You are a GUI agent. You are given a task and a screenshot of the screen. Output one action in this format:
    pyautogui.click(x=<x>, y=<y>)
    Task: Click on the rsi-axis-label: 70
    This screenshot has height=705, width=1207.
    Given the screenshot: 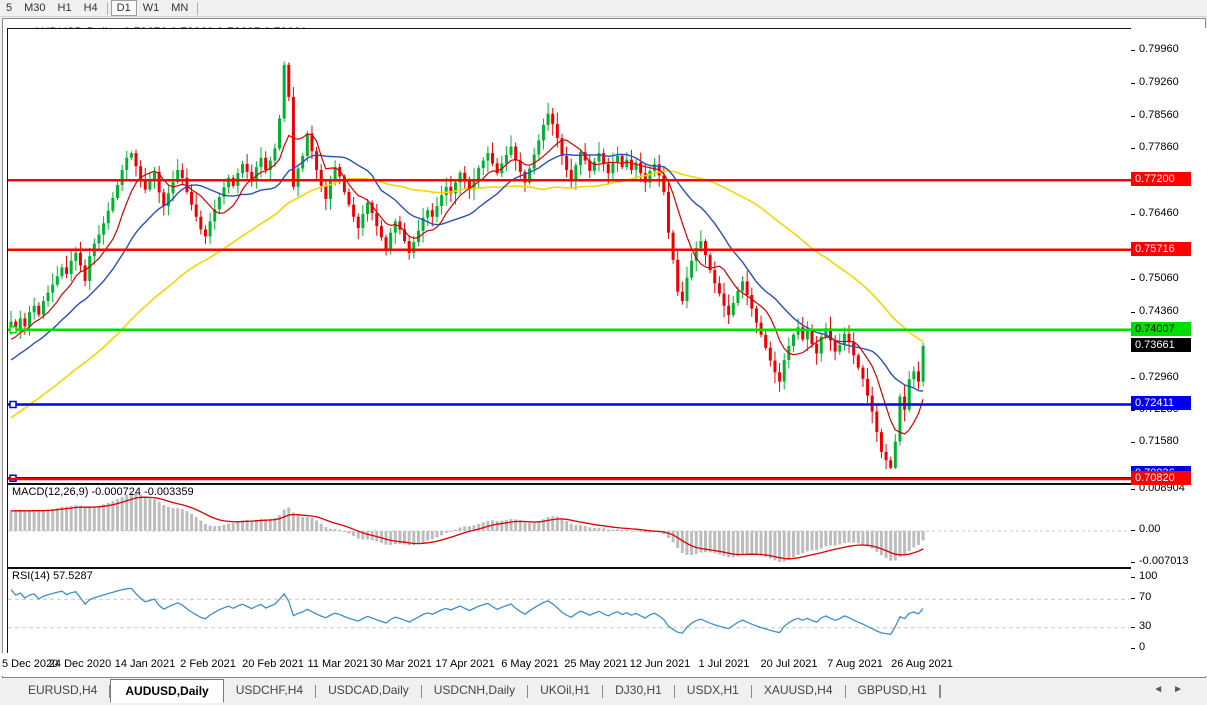 What is the action you would take?
    pyautogui.click(x=1145, y=597)
    